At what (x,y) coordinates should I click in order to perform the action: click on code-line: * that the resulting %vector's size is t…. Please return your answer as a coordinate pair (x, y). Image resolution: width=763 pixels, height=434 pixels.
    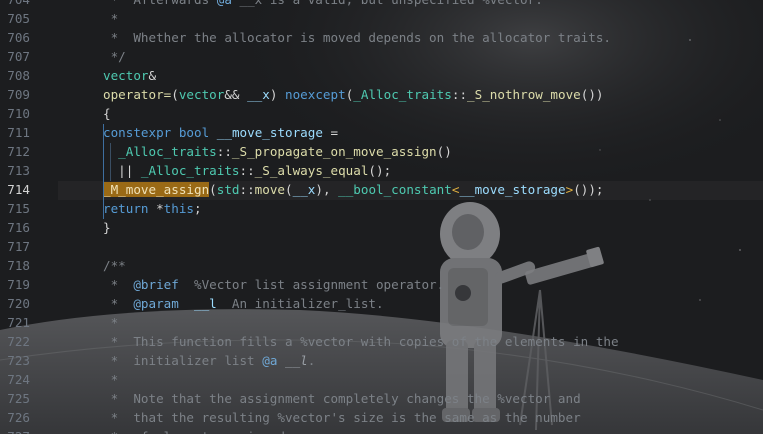
    Looking at the image, I should click on (342, 417).